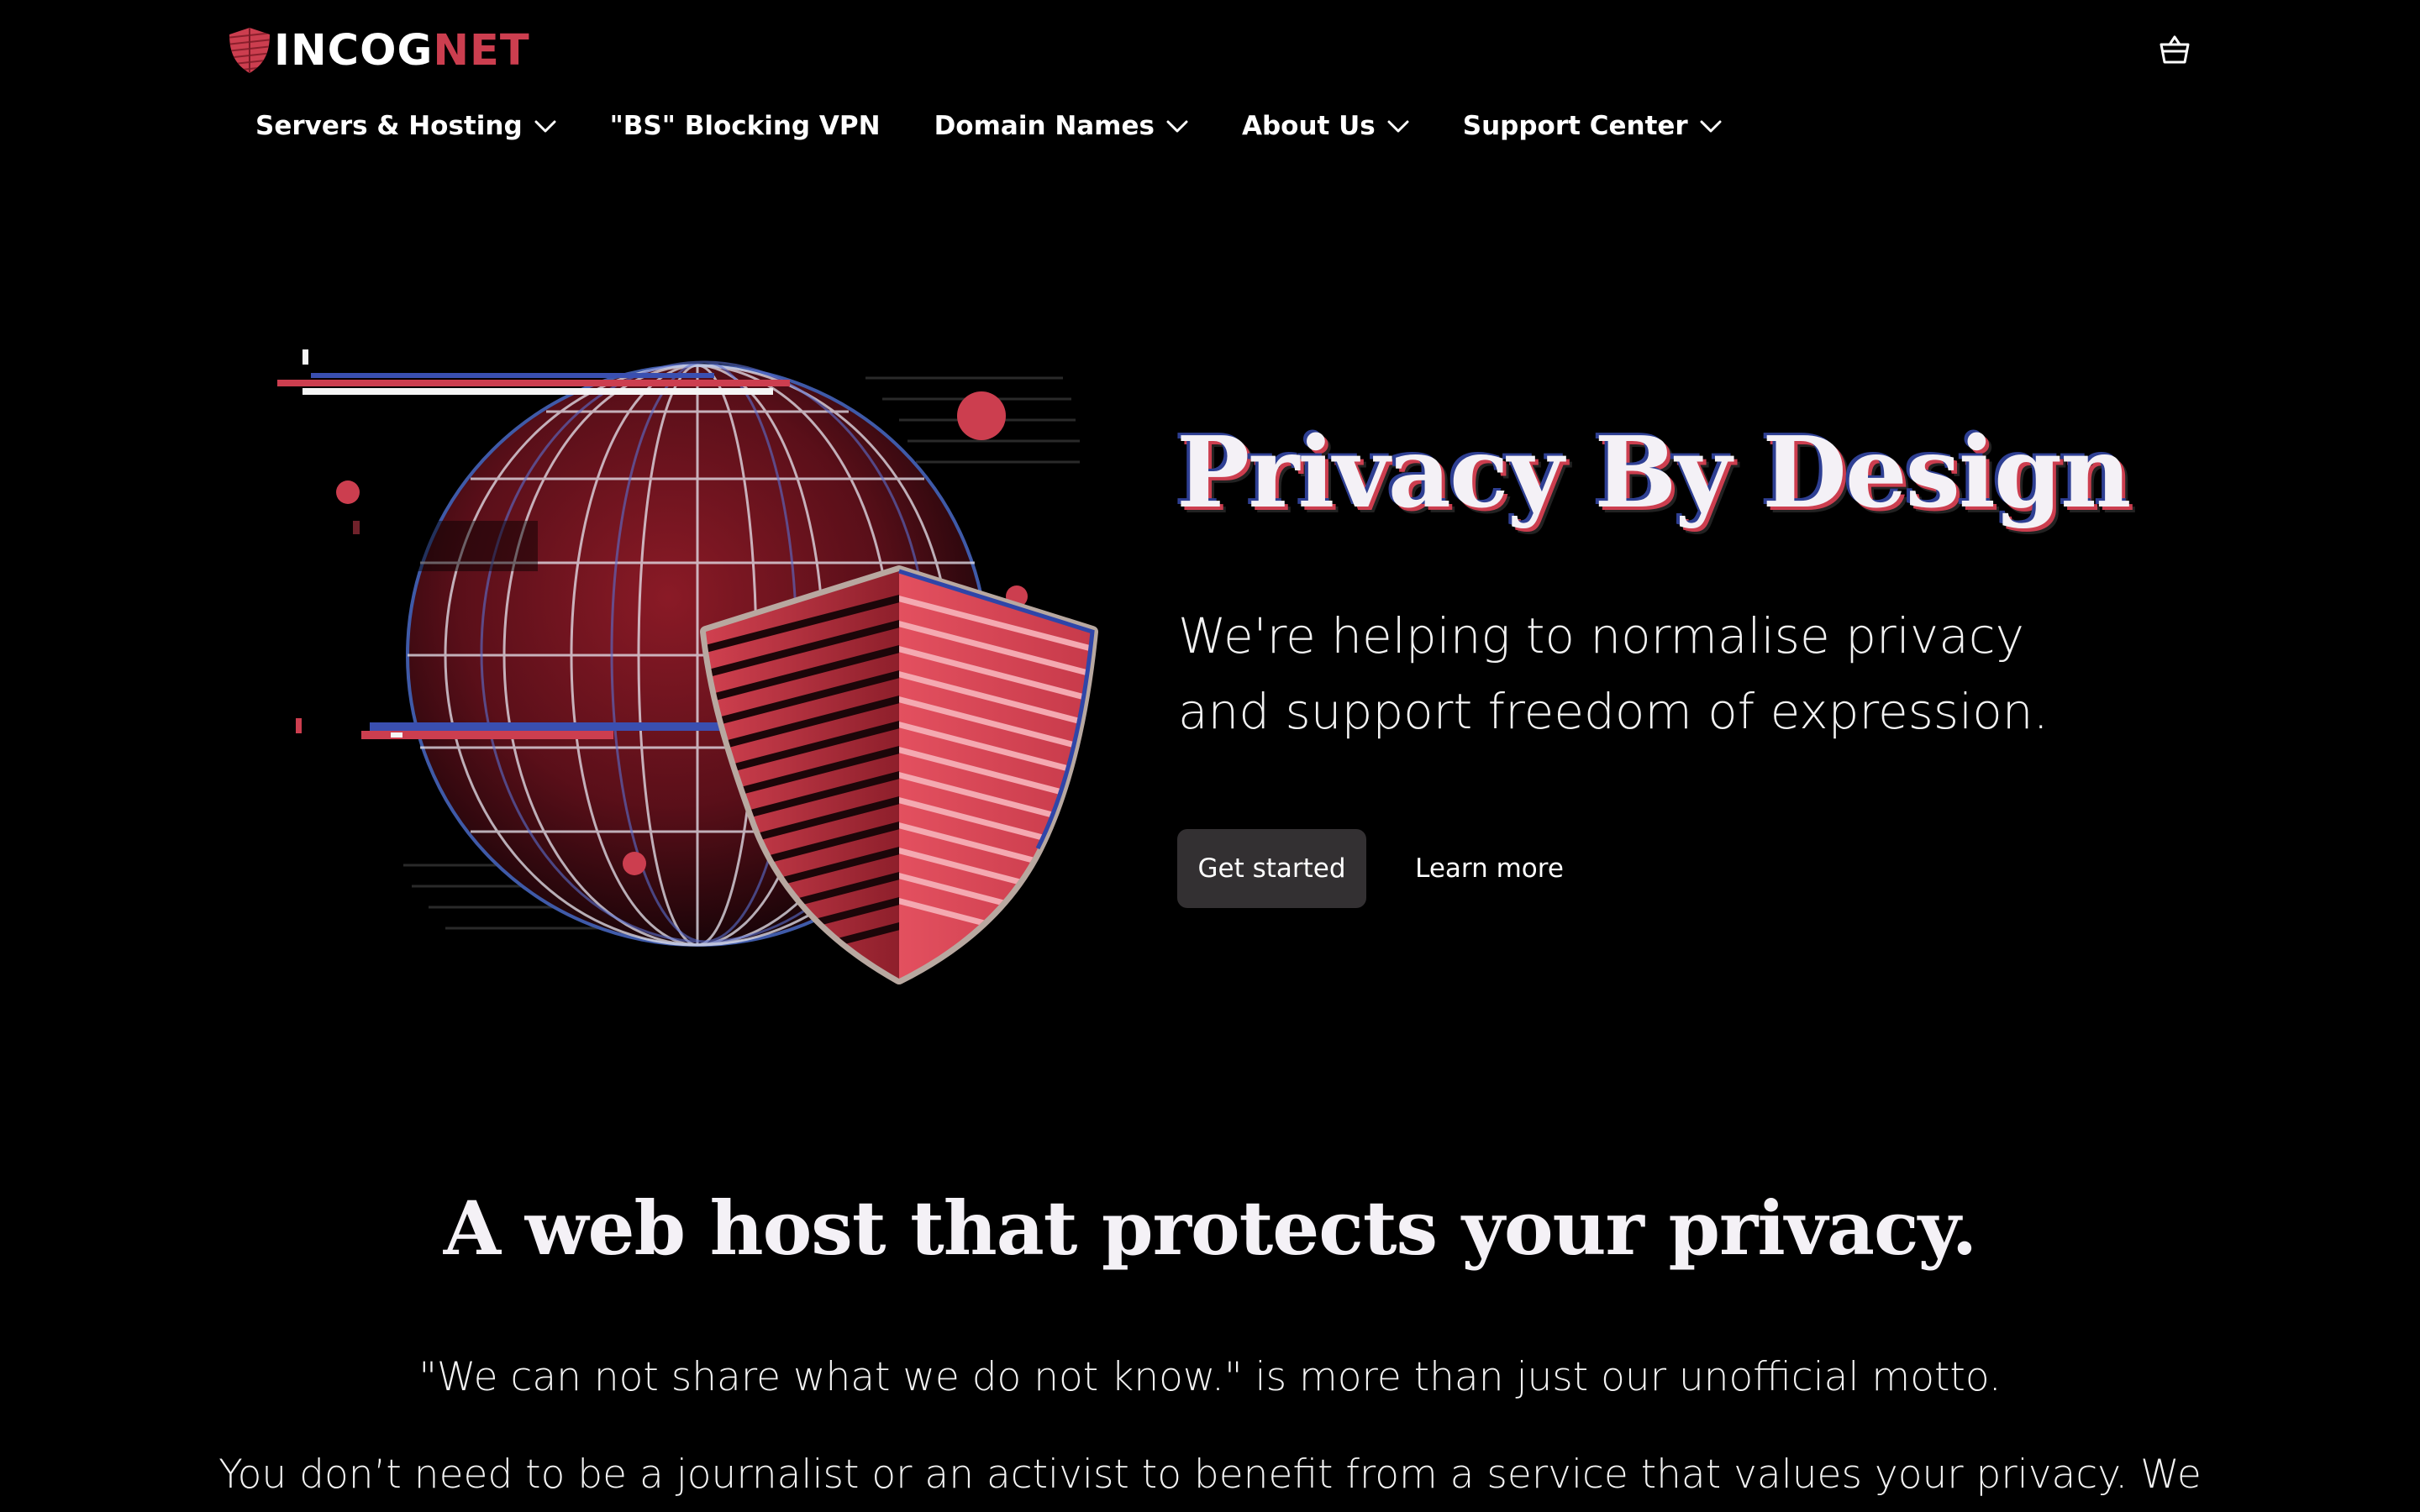  What do you see at coordinates (1044, 126) in the screenshot?
I see `nav-item-label: Domain Names` at bounding box center [1044, 126].